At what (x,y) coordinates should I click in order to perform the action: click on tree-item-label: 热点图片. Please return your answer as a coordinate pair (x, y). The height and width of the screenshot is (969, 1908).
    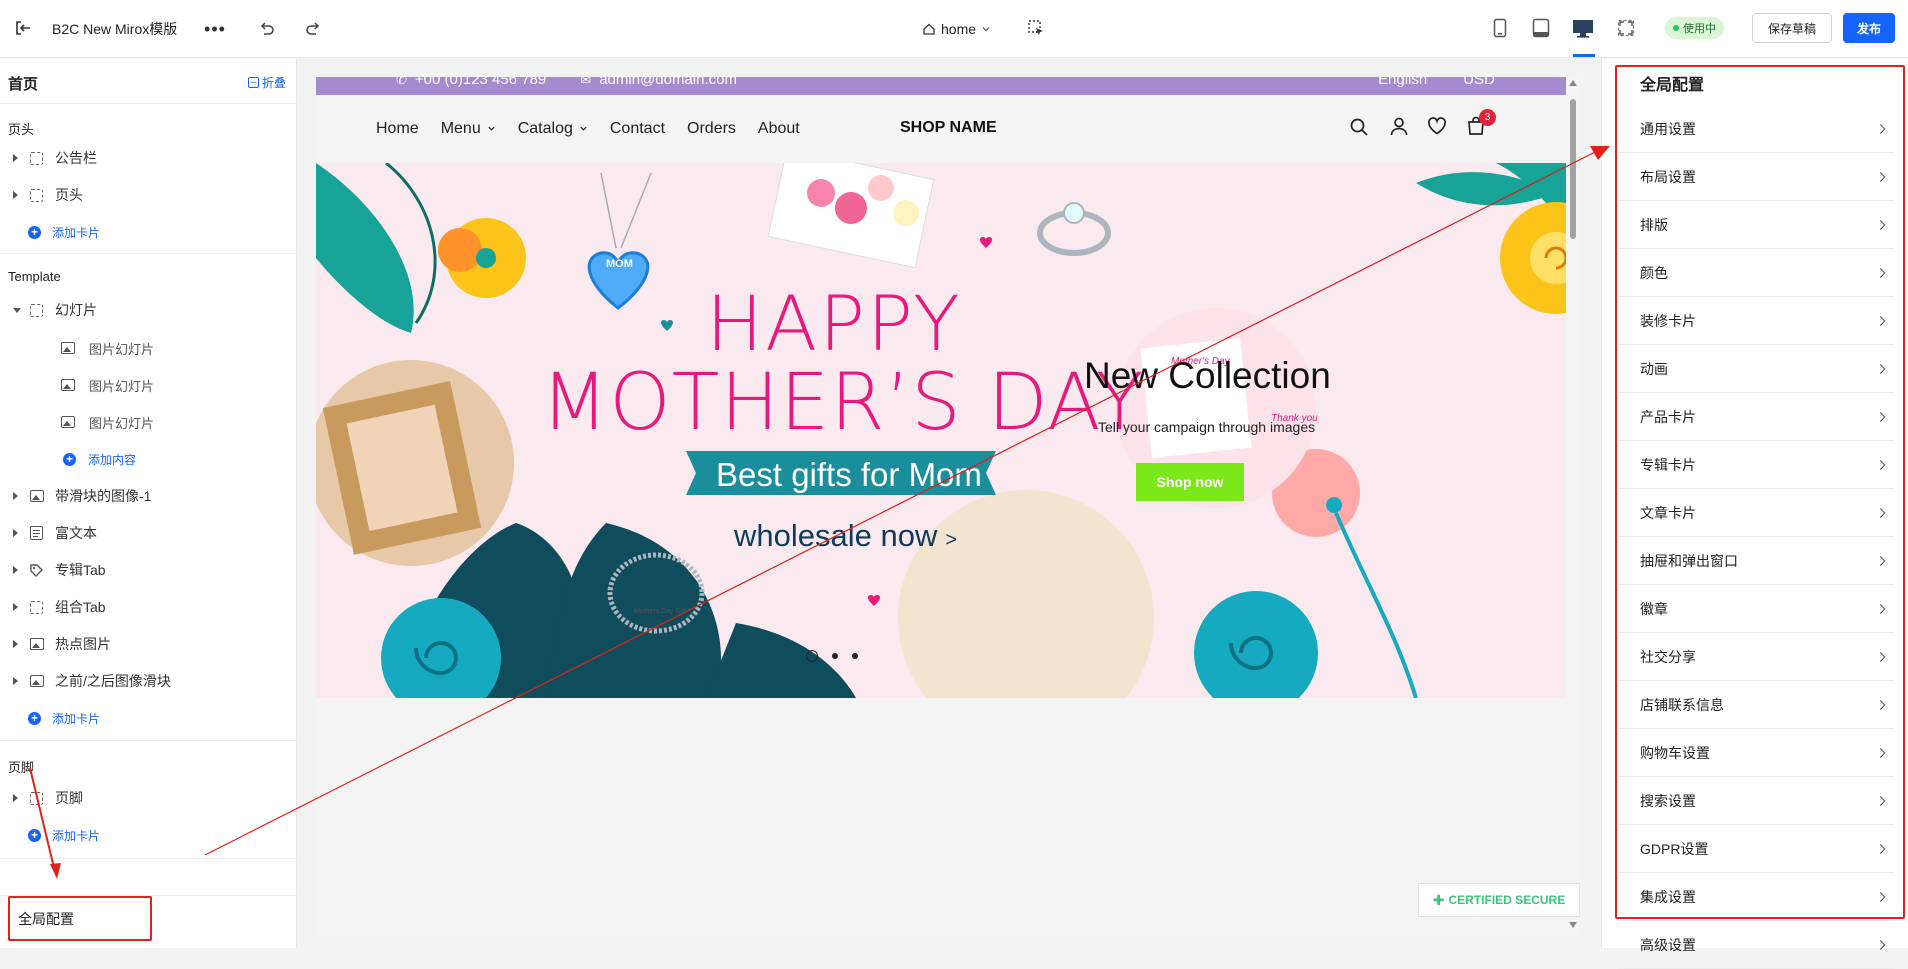
    Looking at the image, I should click on (83, 644).